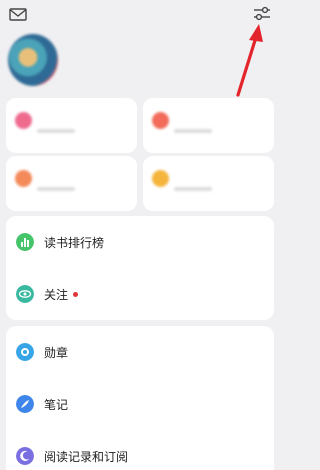  I want to click on top-bar, so click(140, 15).